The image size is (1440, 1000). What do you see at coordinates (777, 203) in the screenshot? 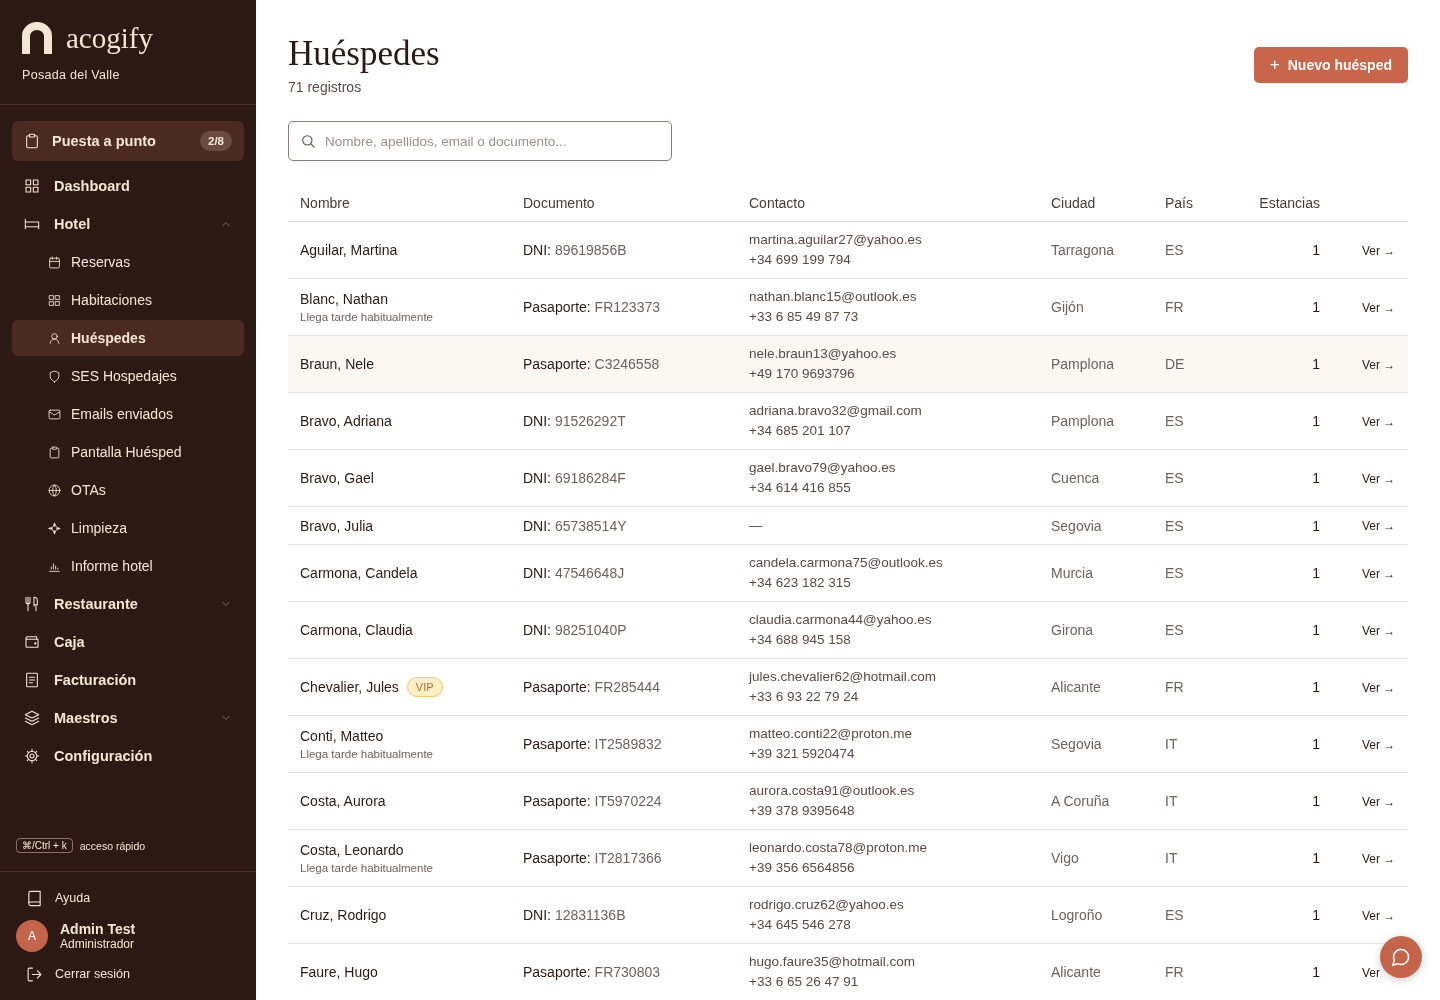
I see `column-header: Contacto` at bounding box center [777, 203].